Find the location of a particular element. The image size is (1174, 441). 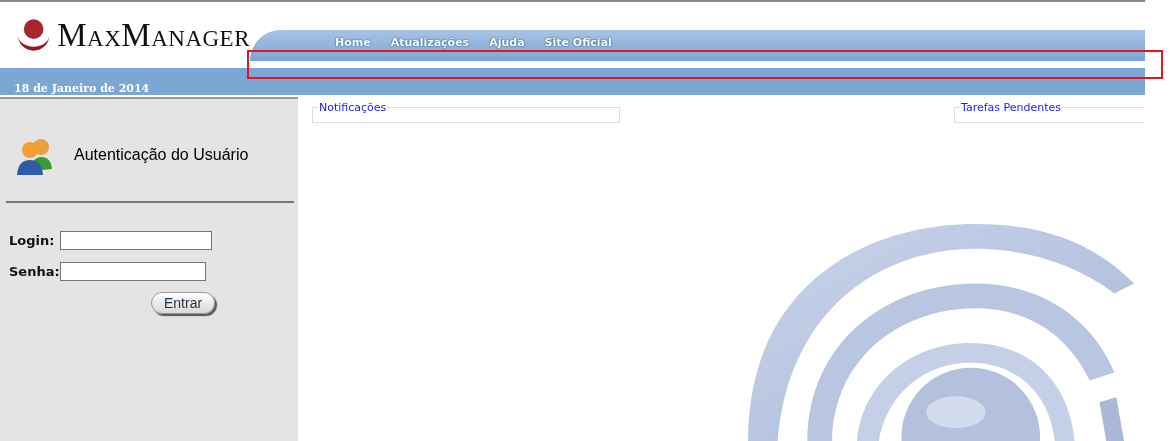

panel-title: Notificações is located at coordinates (353, 107).